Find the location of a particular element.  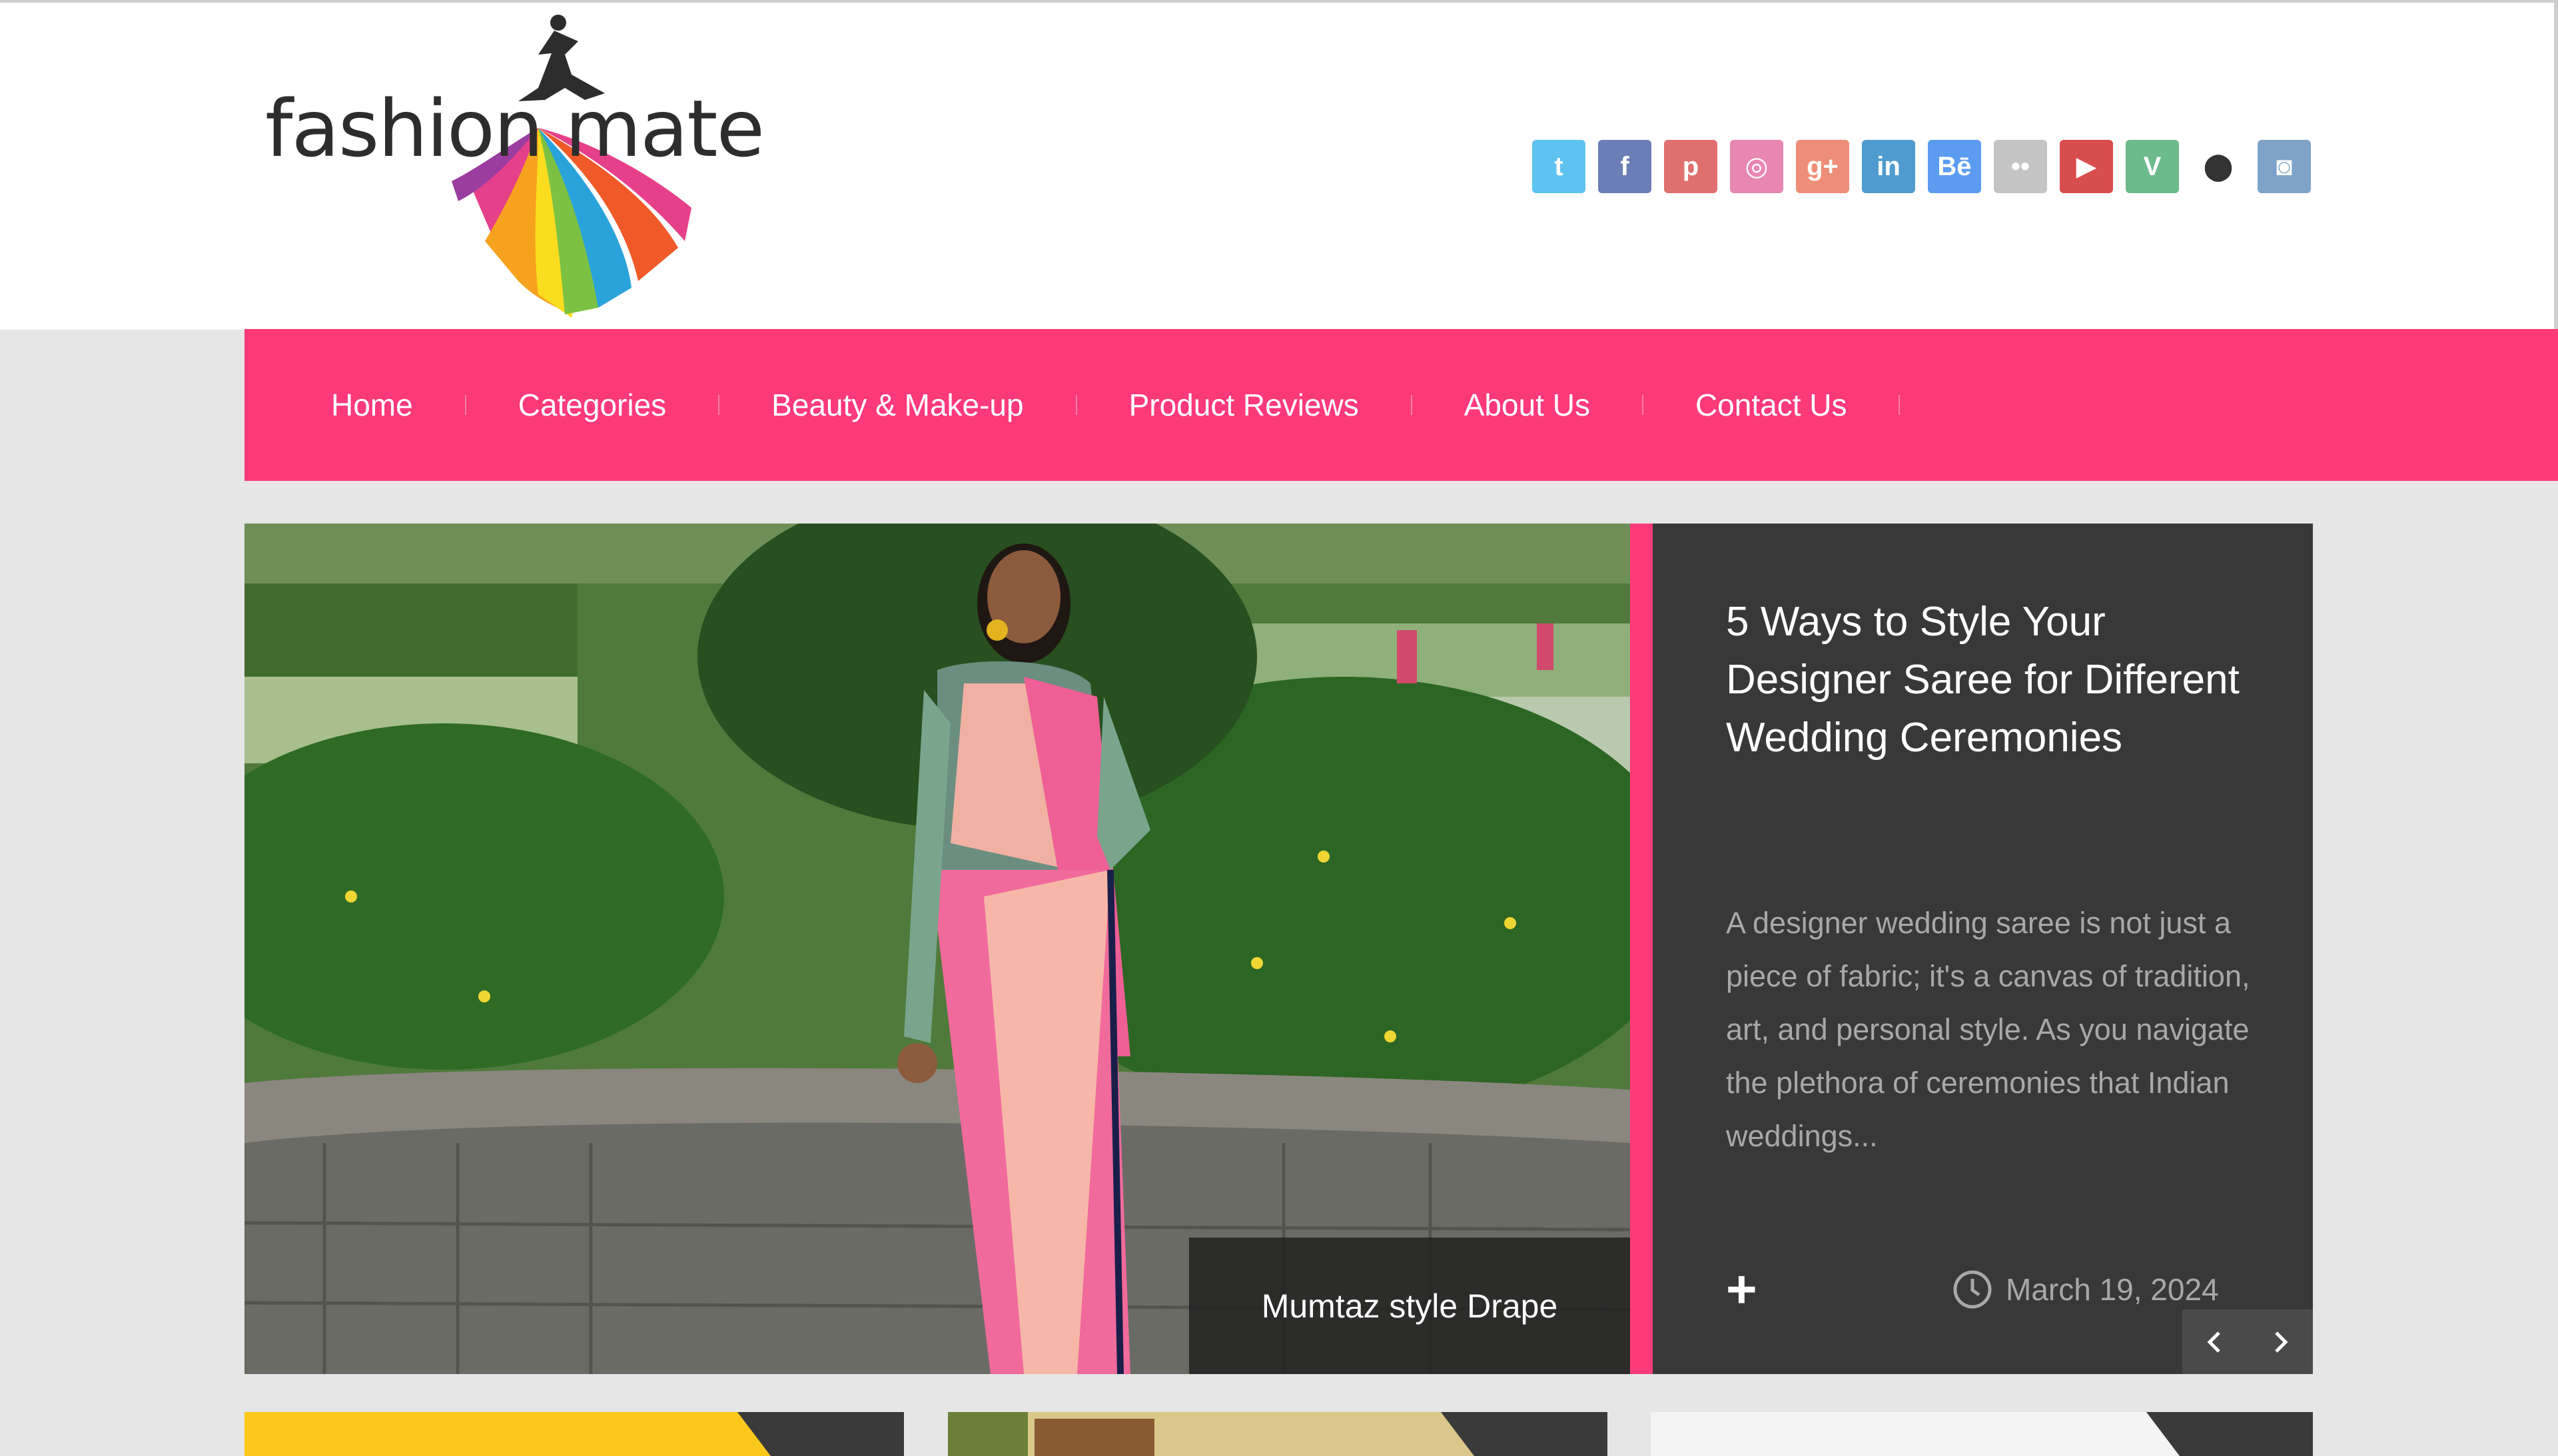

post-card-1-thumb is located at coordinates (574, 1434).